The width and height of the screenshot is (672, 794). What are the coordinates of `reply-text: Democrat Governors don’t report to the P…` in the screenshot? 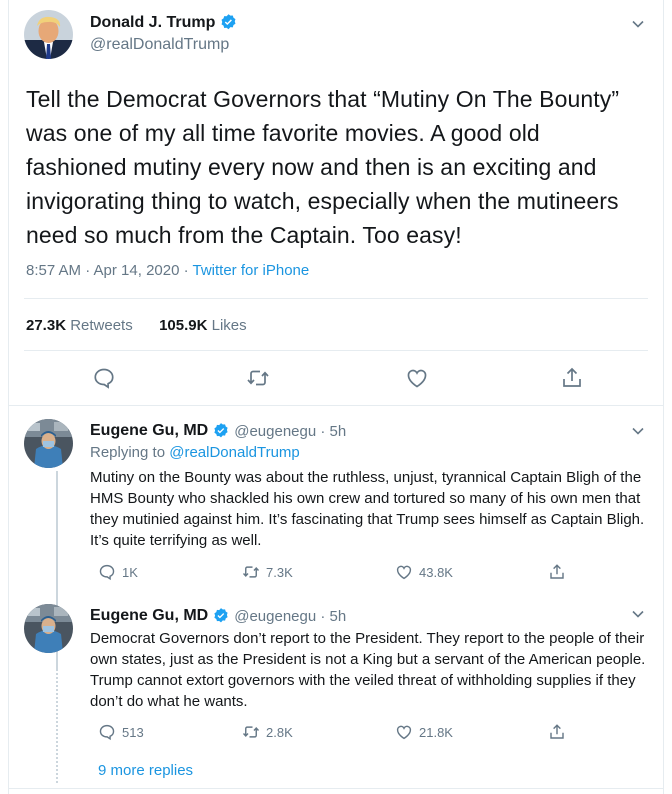 It's located at (368, 670).